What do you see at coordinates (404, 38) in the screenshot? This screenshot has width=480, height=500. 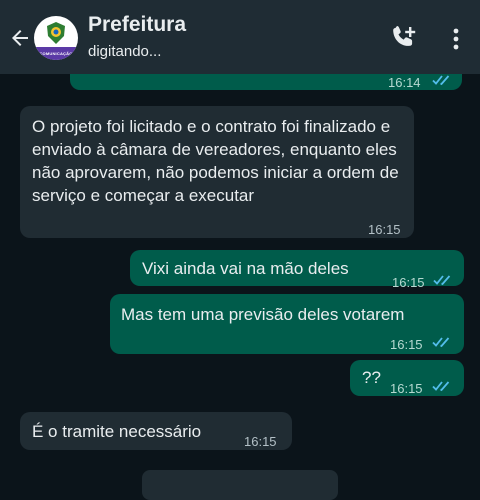 I see `add-call-icon` at bounding box center [404, 38].